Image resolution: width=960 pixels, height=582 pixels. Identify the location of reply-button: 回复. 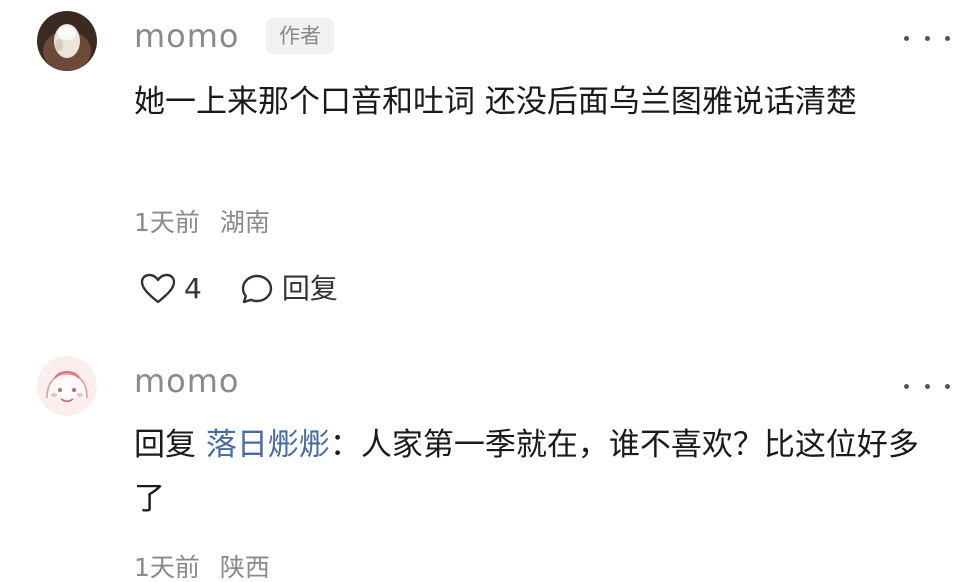
(289, 289).